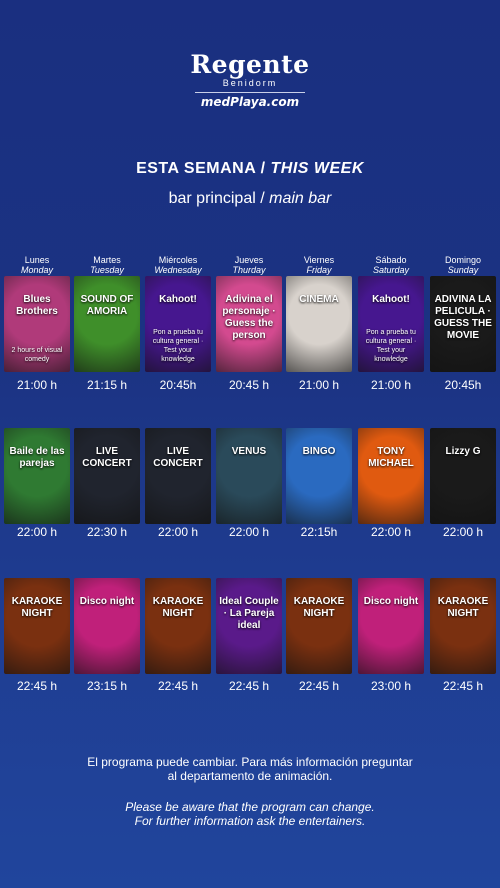 This screenshot has height=888, width=500. What do you see at coordinates (37, 457) in the screenshot?
I see `event-name: Baile de las parejas` at bounding box center [37, 457].